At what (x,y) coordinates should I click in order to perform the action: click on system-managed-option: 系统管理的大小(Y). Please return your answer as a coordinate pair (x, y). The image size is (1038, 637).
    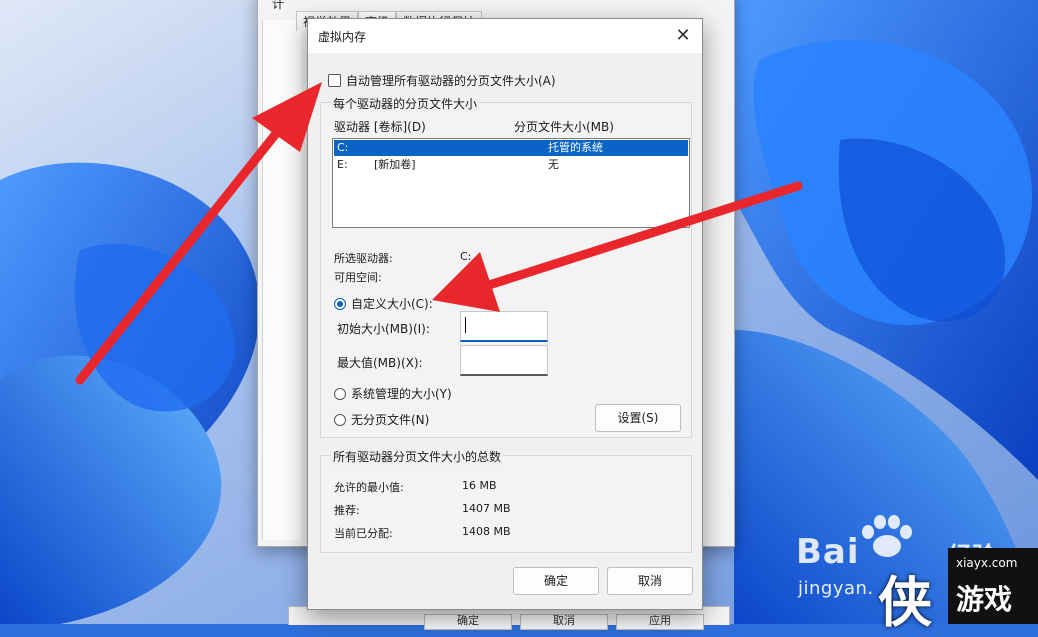
    Looking at the image, I should click on (393, 393).